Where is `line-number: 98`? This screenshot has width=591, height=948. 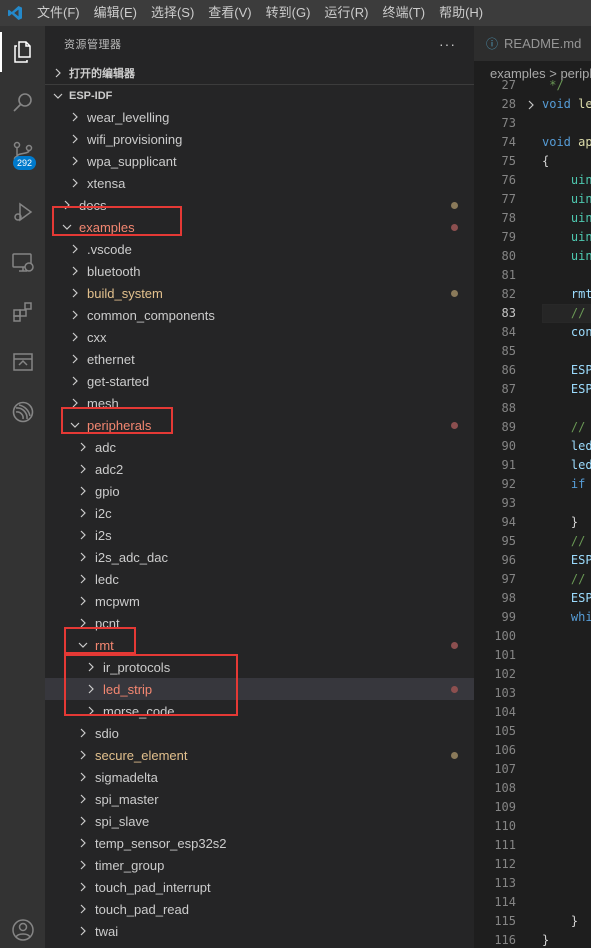
line-number: 98 is located at coordinates (508, 598).